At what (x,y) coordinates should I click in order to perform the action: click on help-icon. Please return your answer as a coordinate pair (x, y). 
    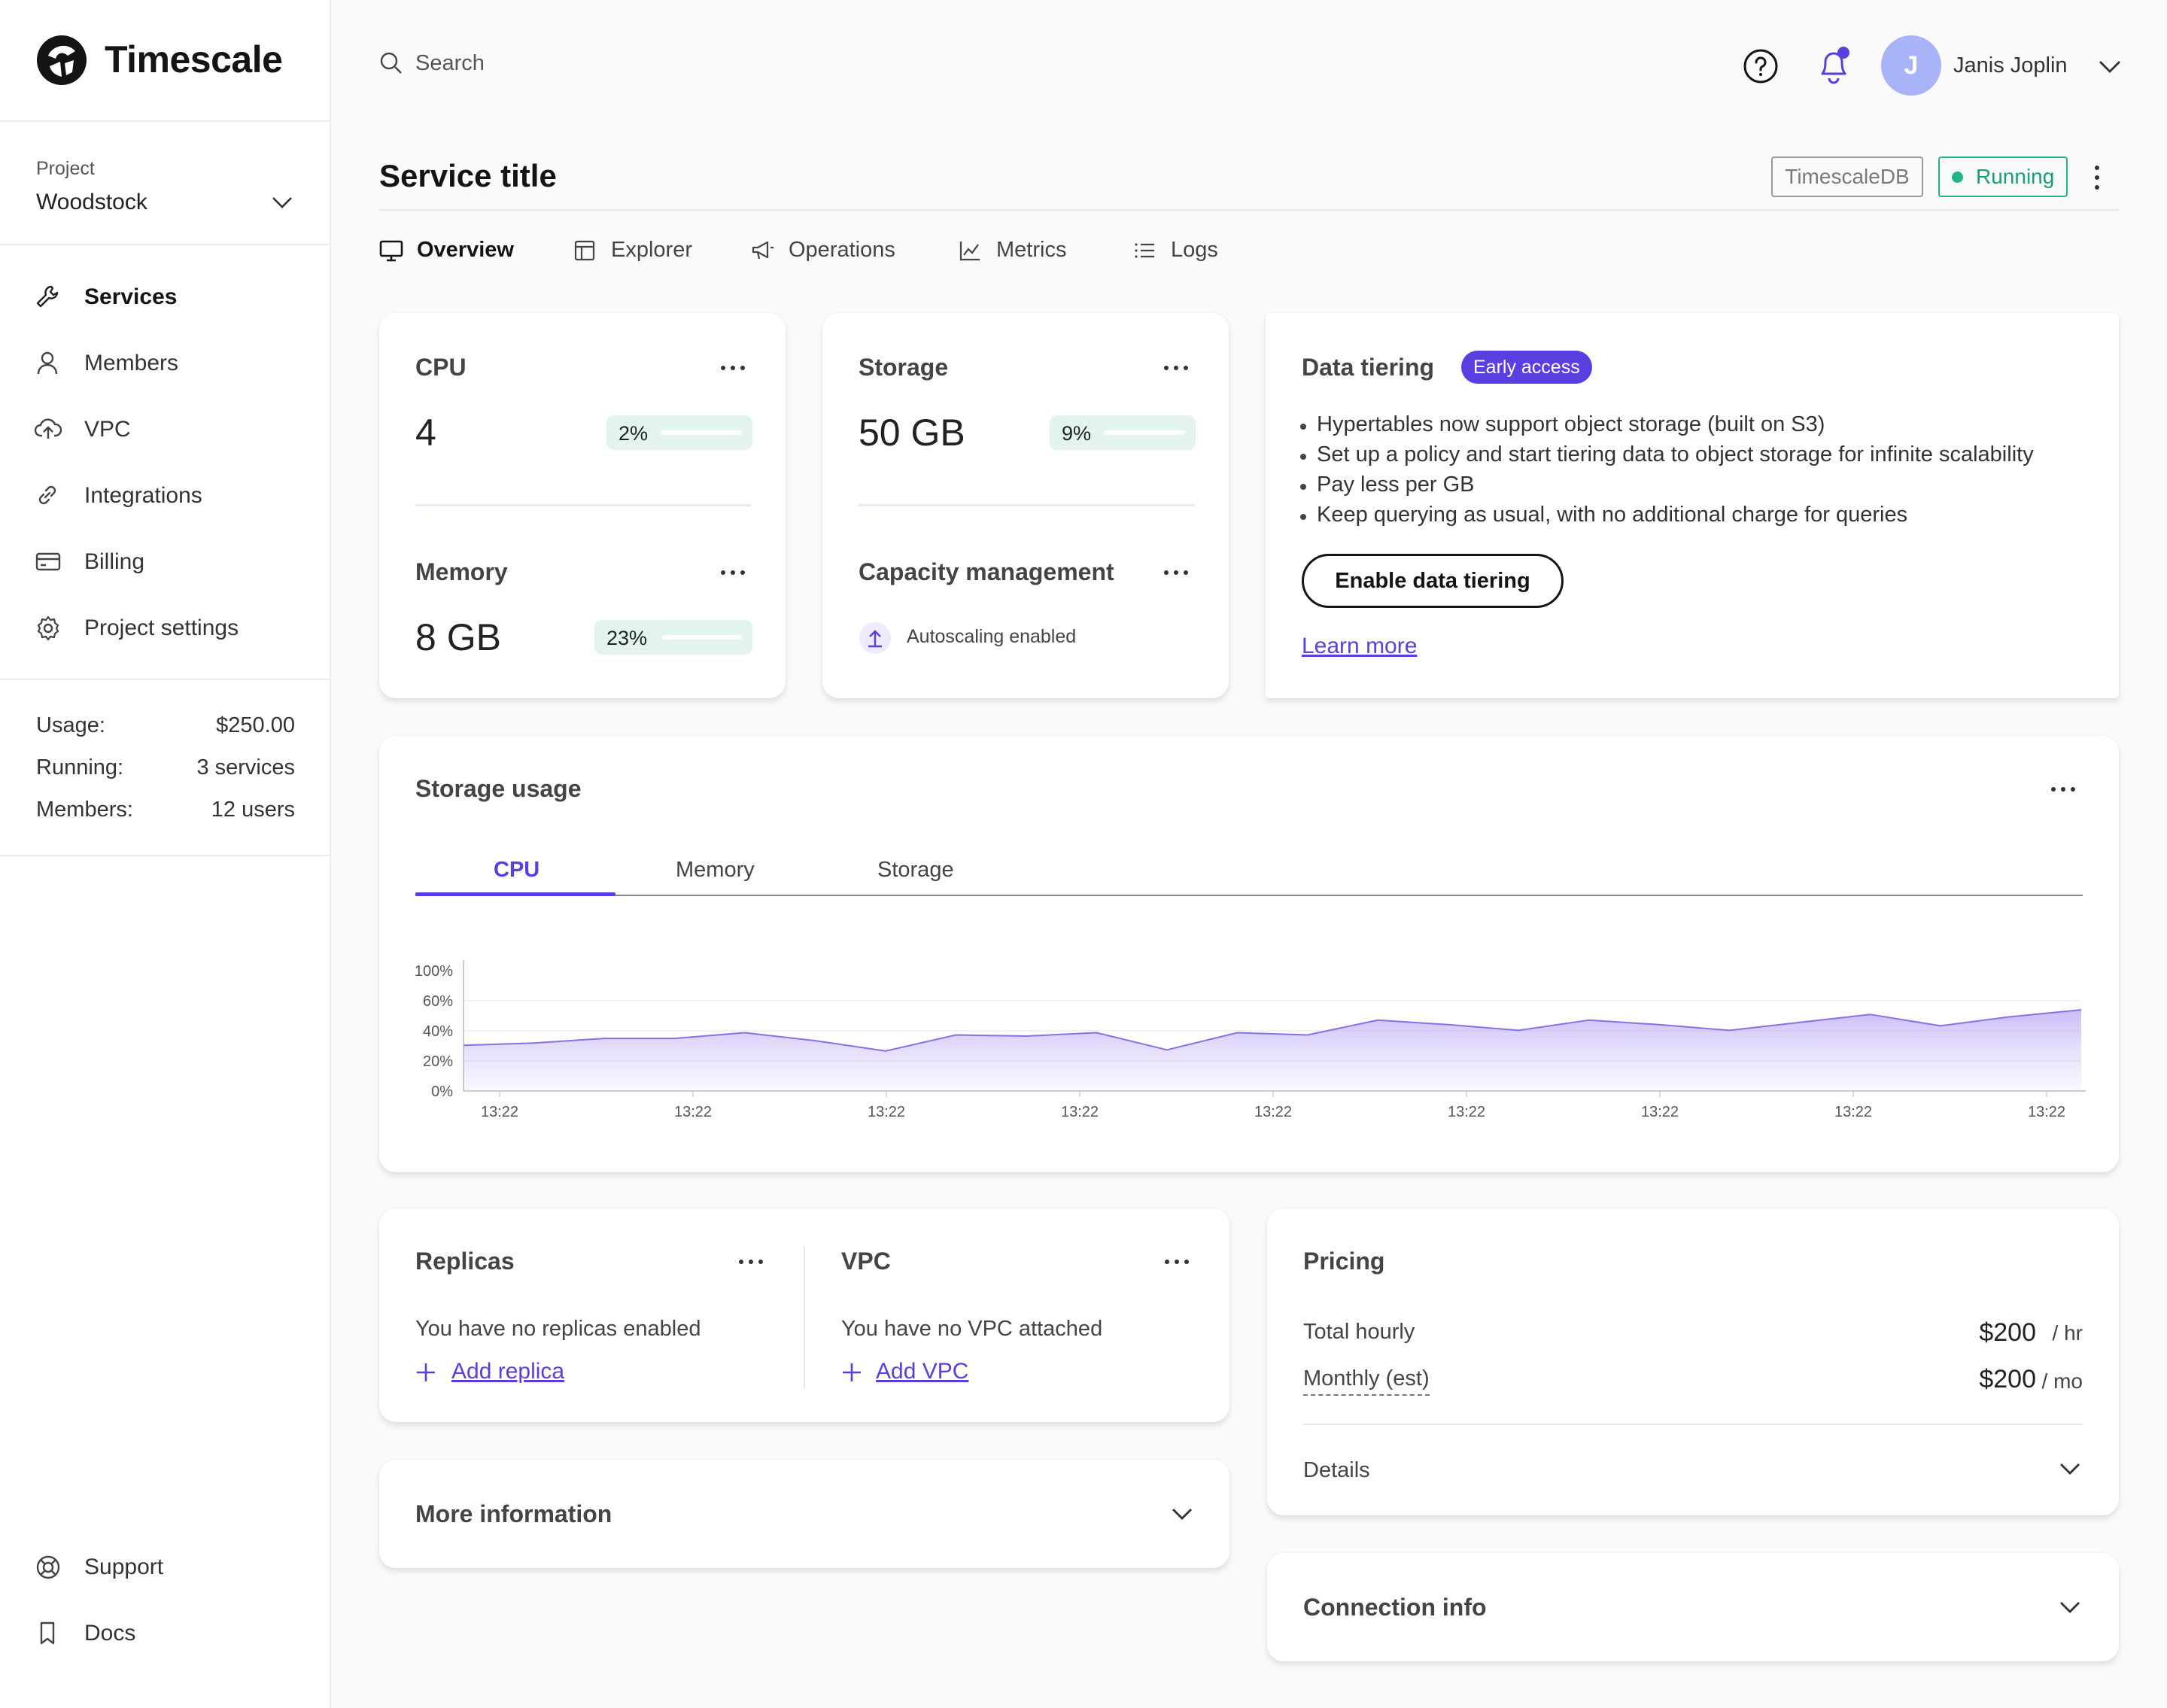
    Looking at the image, I should click on (1761, 66).